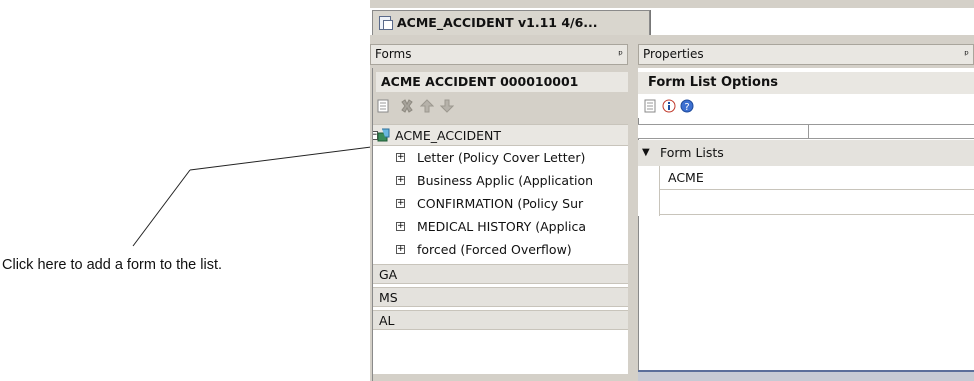  Describe the element at coordinates (407, 106) in the screenshot. I see `delete-icon` at that location.